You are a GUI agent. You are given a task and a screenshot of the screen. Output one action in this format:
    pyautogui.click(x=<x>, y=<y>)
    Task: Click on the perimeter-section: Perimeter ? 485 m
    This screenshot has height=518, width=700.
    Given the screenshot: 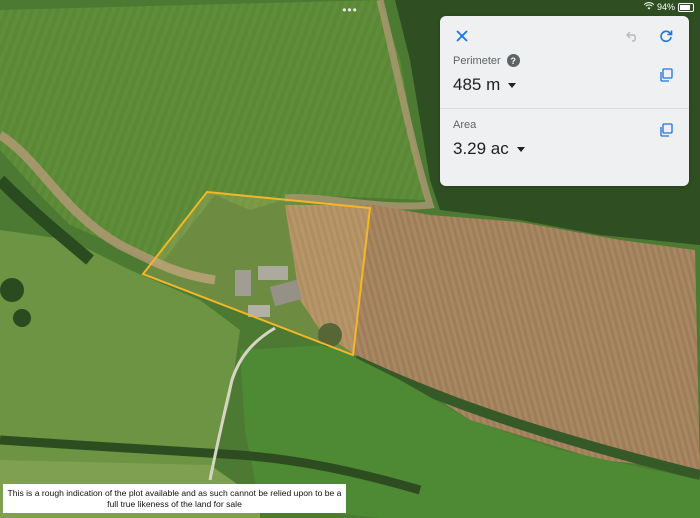 What is the action you would take?
    pyautogui.click(x=564, y=74)
    